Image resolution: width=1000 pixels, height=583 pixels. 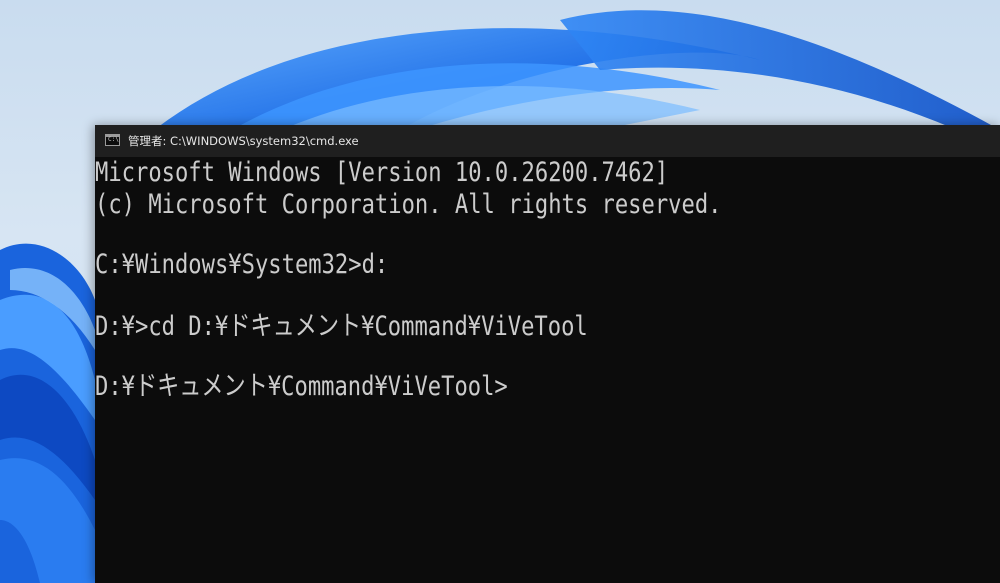 I want to click on window-titlebar: C:\ 管理者: C:\WINDOWS\system32\cmd.exe, so click(x=547, y=141).